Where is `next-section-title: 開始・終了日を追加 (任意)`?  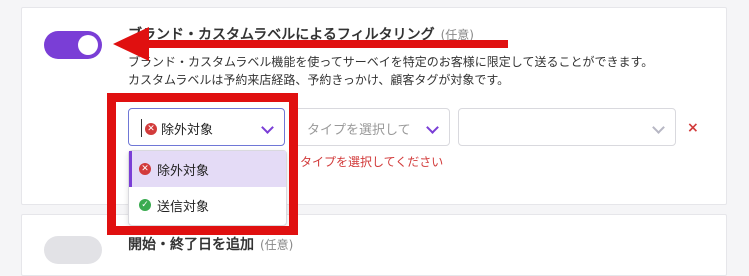 next-section-title: 開始・終了日を追加 (任意) is located at coordinates (210, 244).